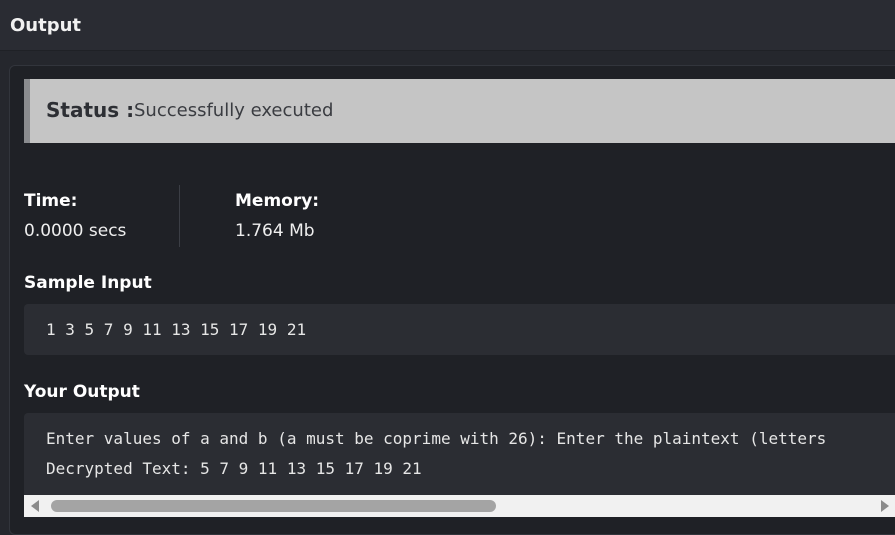 Image resolution: width=895 pixels, height=535 pixels. What do you see at coordinates (447, 25) in the screenshot?
I see `output-header: Output` at bounding box center [447, 25].